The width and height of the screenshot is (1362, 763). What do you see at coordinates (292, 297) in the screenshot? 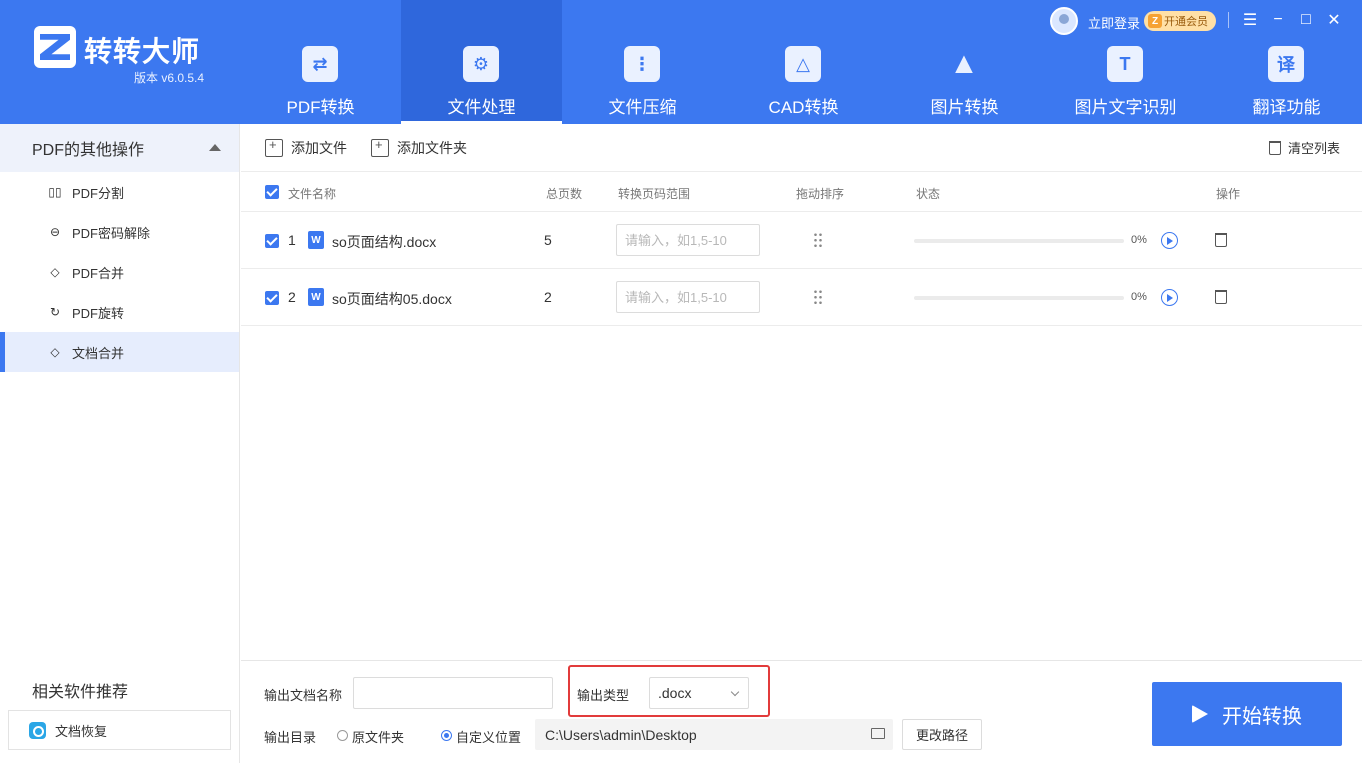
I see `row-index: 2` at bounding box center [292, 297].